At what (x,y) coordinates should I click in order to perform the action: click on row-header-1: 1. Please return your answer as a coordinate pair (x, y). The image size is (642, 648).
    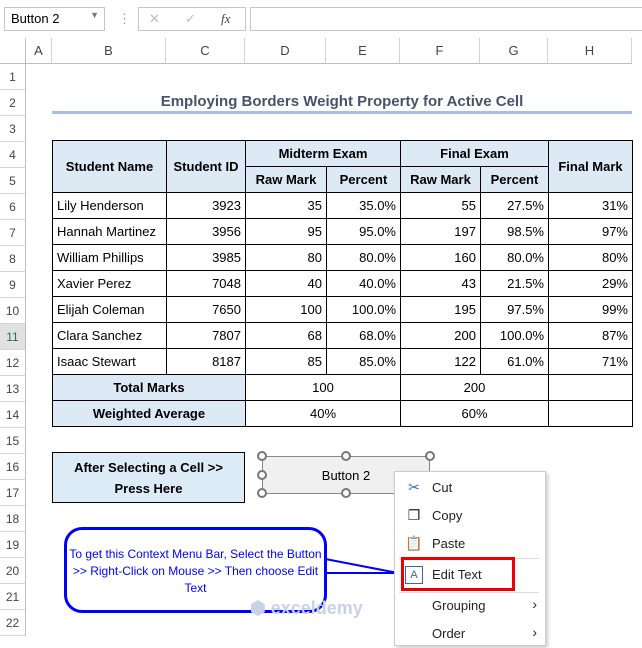
    Looking at the image, I should click on (13, 77).